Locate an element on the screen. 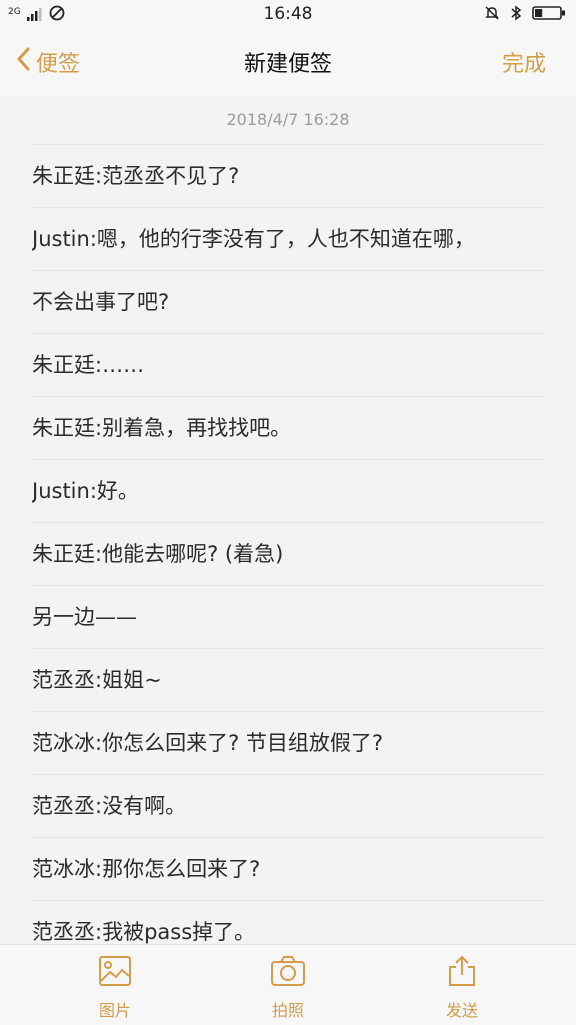 The width and height of the screenshot is (576, 1025). note-date: 2018/4/7 16:28 is located at coordinates (288, 120).